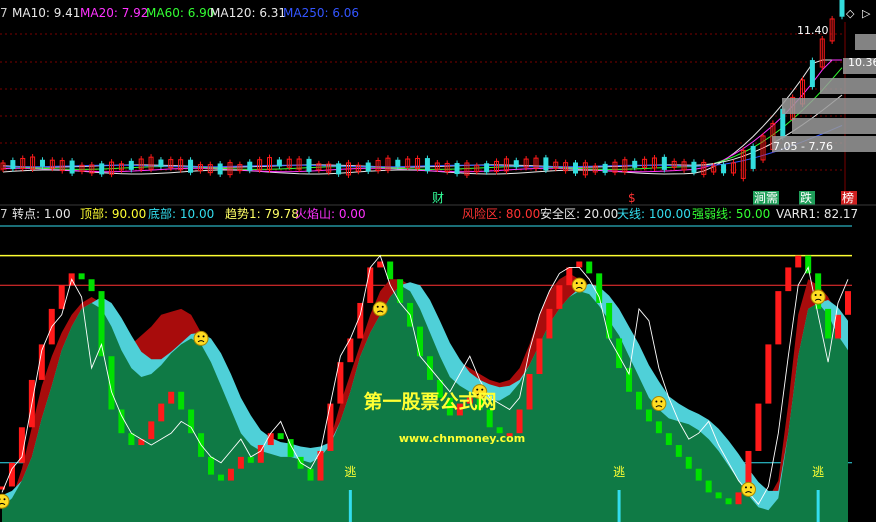 This screenshot has height=522, width=876. What do you see at coordinates (422, 146) in the screenshot?
I see `ma-line` at bounding box center [422, 146].